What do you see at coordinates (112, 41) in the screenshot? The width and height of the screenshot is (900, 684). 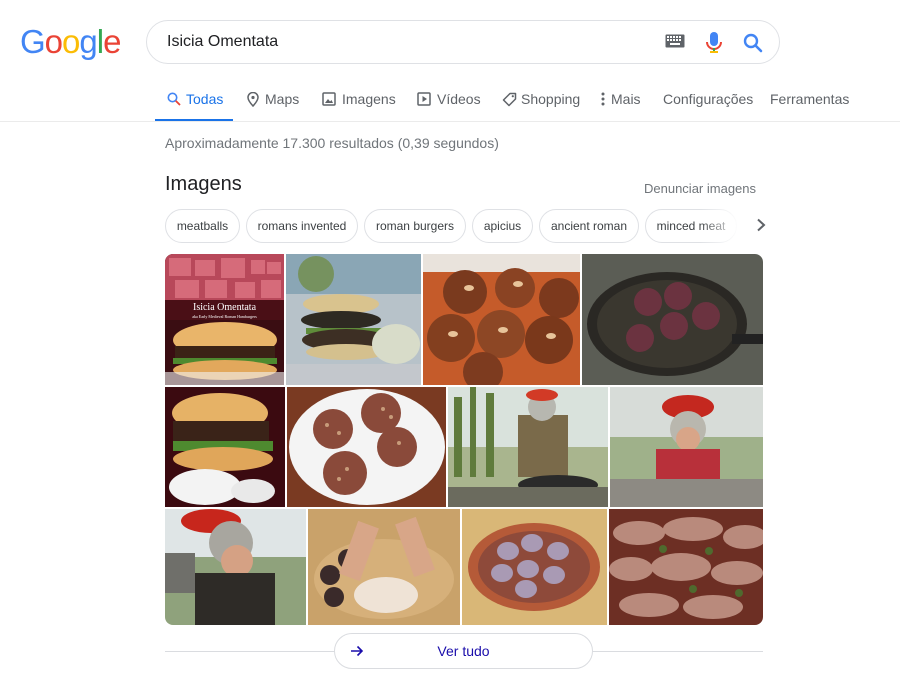 I see `logo-letter: e` at bounding box center [112, 41].